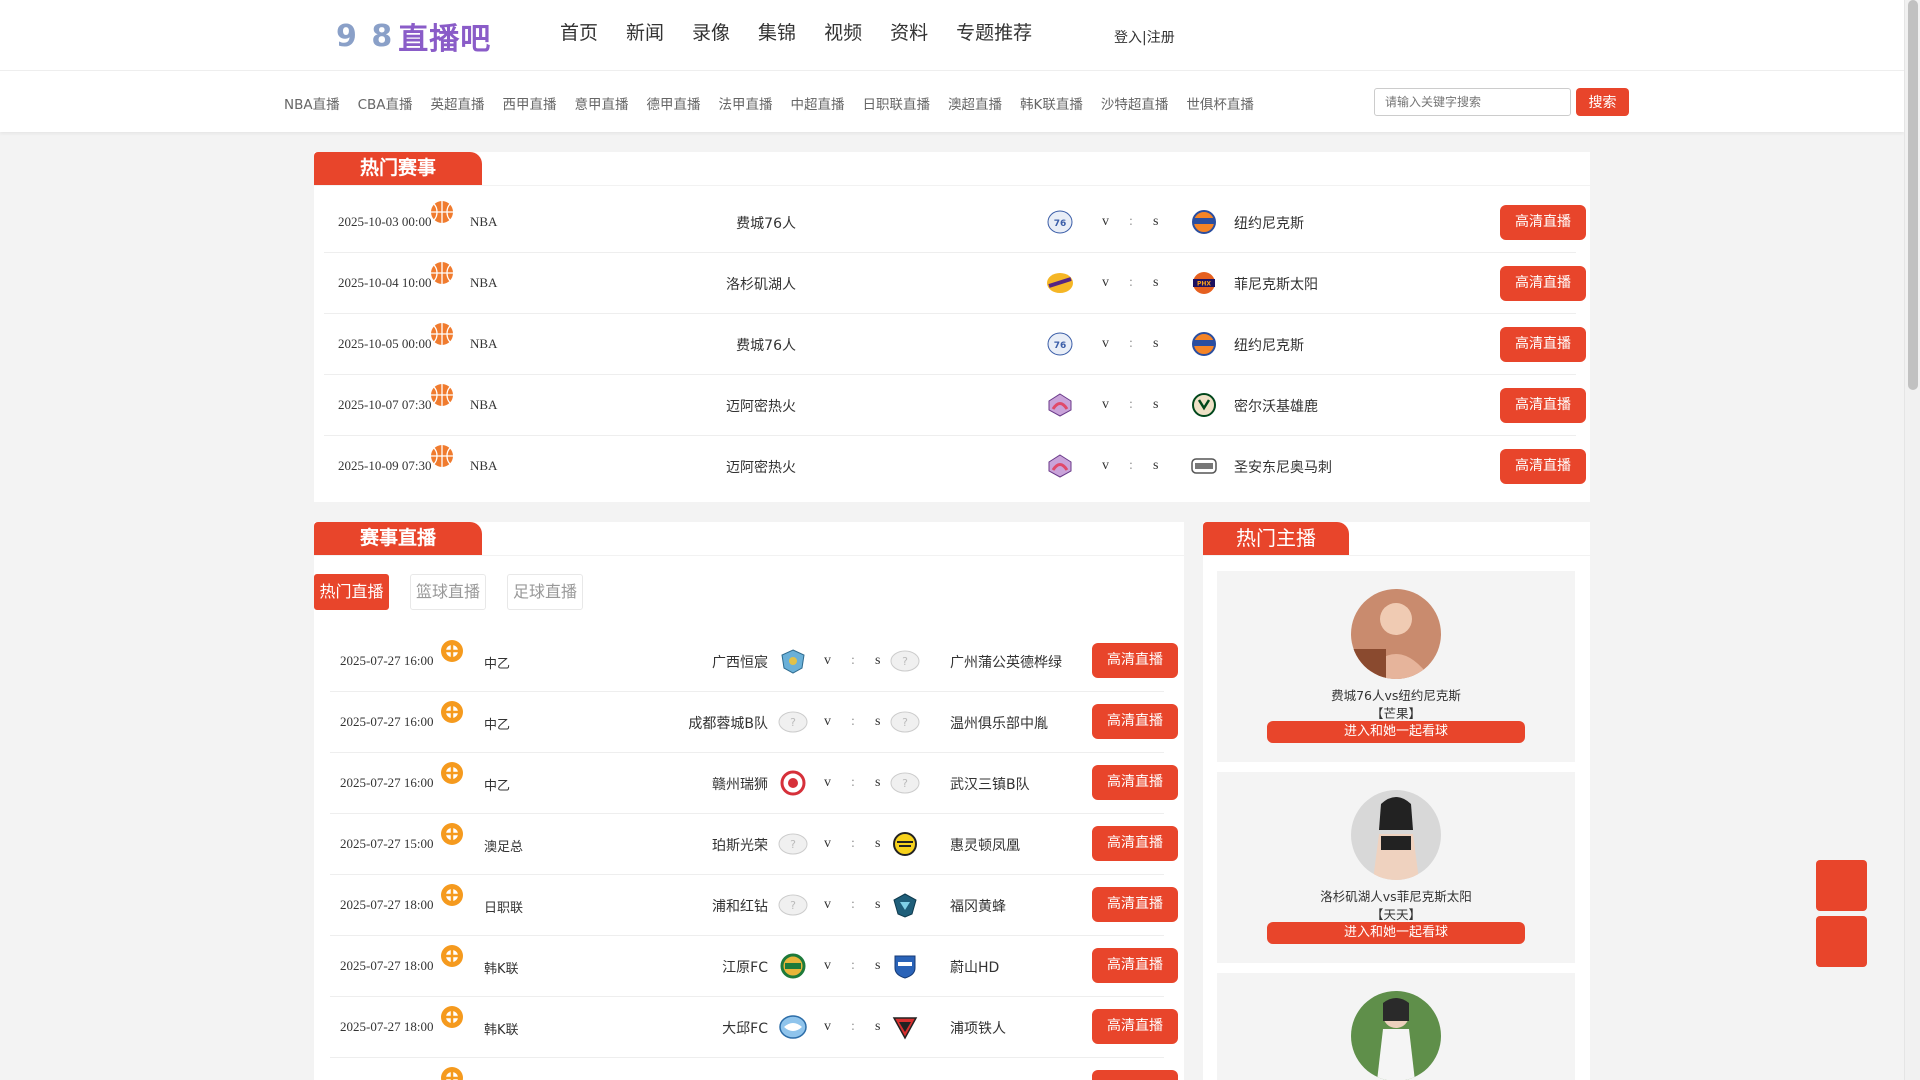  I want to click on live-matches-title: 赛事直播, so click(398, 538).